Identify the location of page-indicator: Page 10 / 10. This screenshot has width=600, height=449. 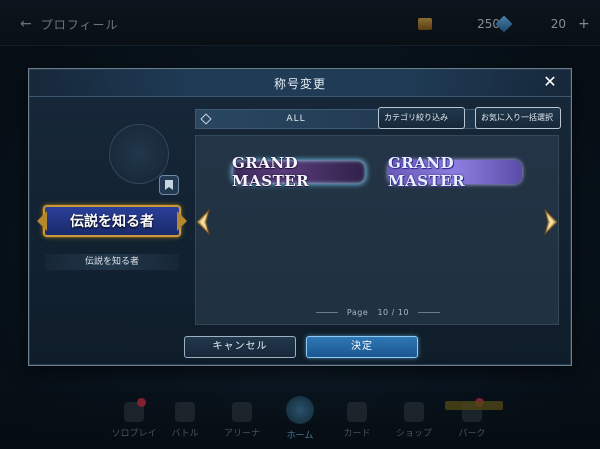
(378, 312).